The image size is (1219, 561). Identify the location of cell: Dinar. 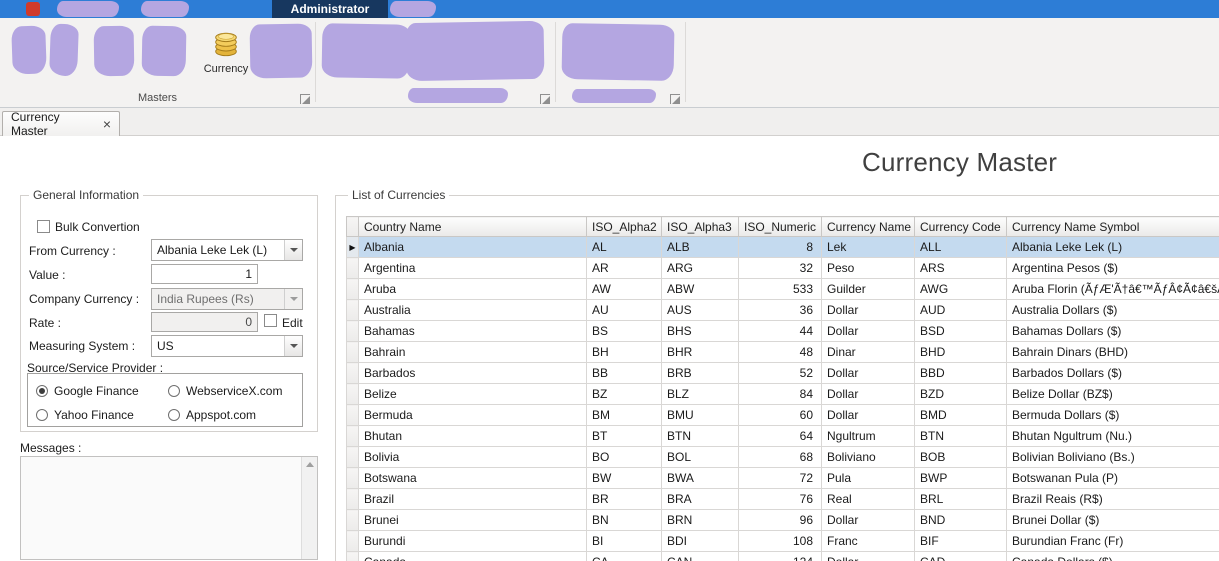
(868, 352).